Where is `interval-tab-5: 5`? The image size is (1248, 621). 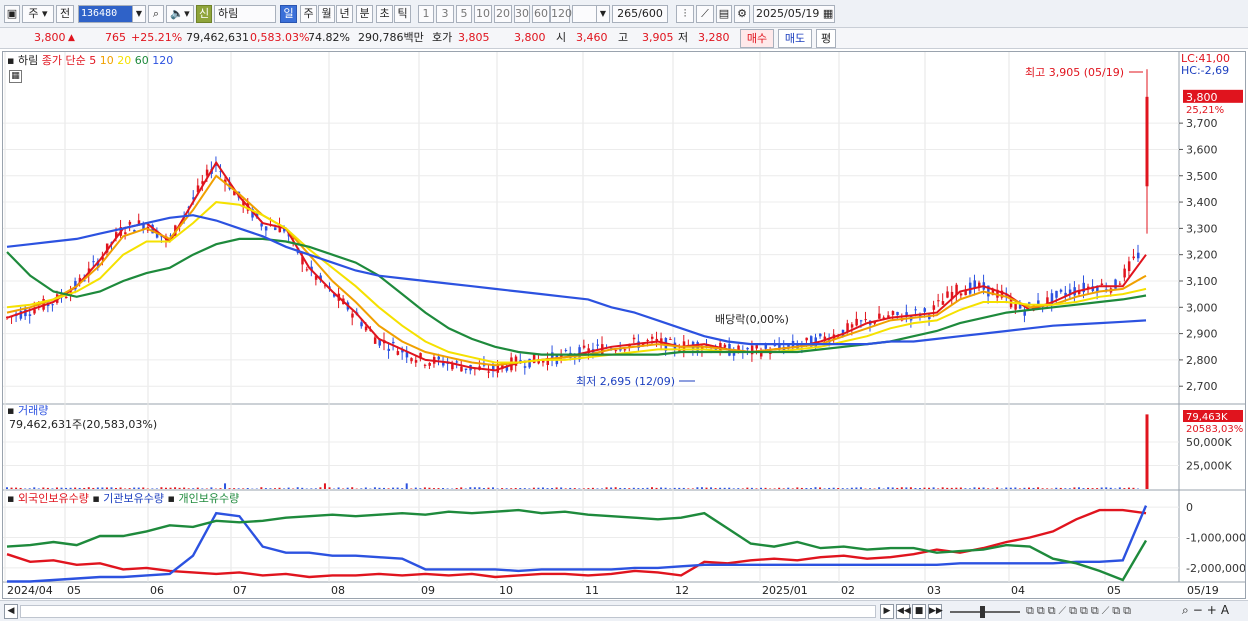
interval-tab-5: 5 is located at coordinates (464, 14).